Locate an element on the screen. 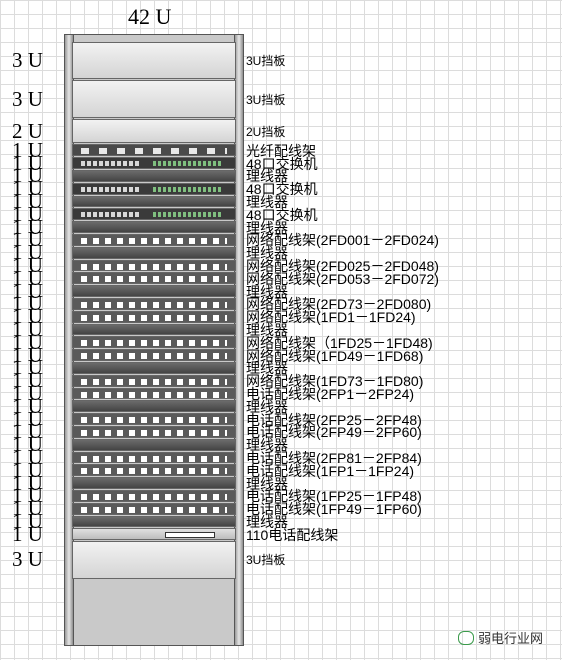 This screenshot has width=562, height=660. panel-110-block is located at coordinates (190, 535).